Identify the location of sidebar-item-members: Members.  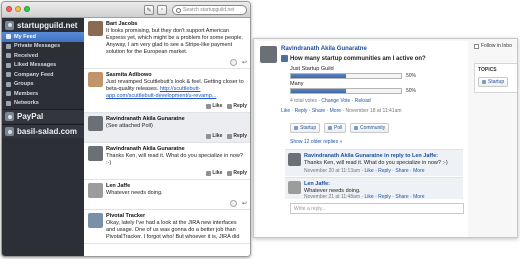
(43, 94).